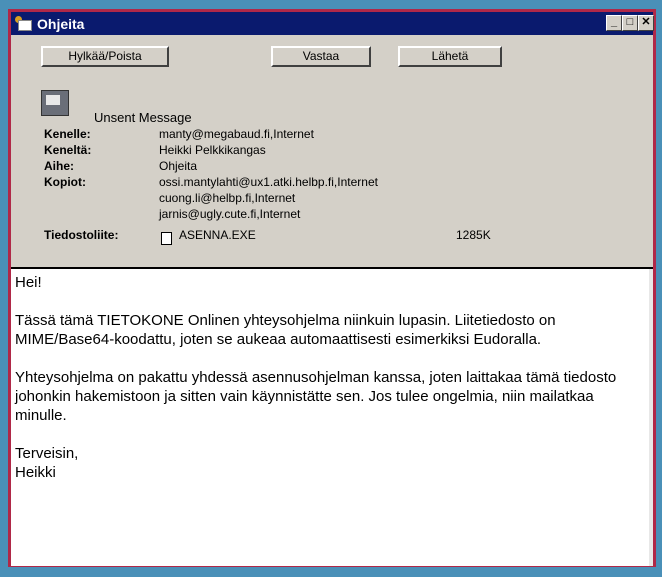 This screenshot has height=577, width=662. Describe the element at coordinates (166, 238) in the screenshot. I see `file-icon` at that location.